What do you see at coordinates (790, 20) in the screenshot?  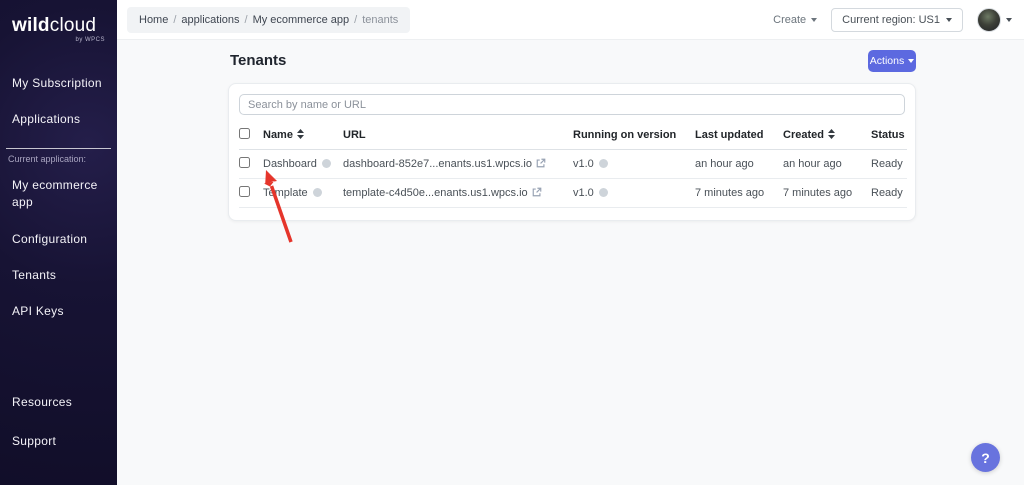 I see `create-button-label: Create` at bounding box center [790, 20].